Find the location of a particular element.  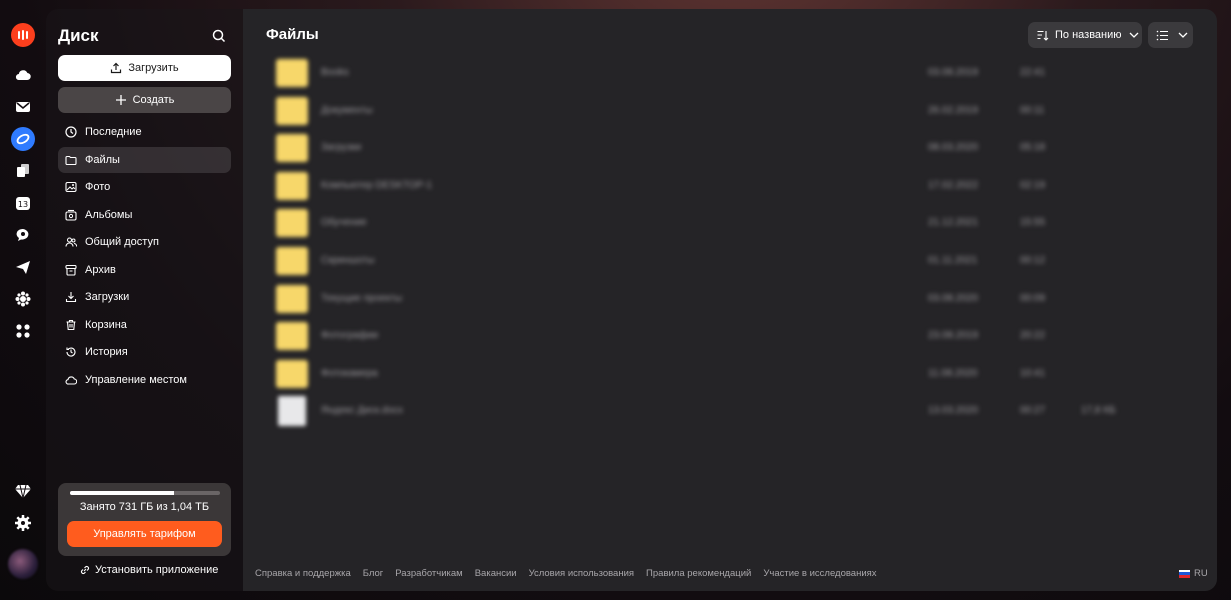

avatar is located at coordinates (23, 564).